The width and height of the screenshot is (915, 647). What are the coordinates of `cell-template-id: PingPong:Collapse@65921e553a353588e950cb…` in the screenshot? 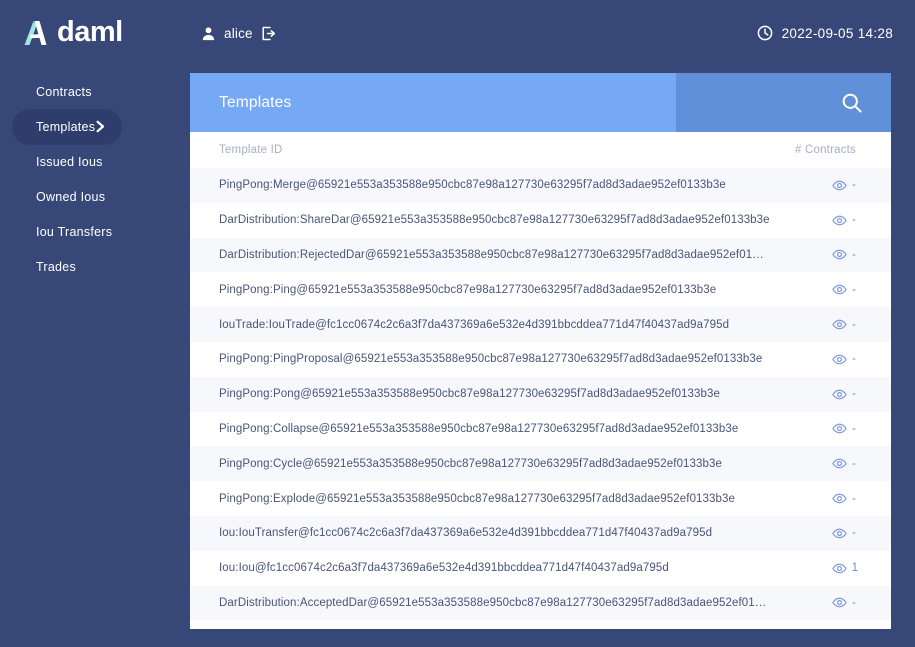 It's located at (479, 428).